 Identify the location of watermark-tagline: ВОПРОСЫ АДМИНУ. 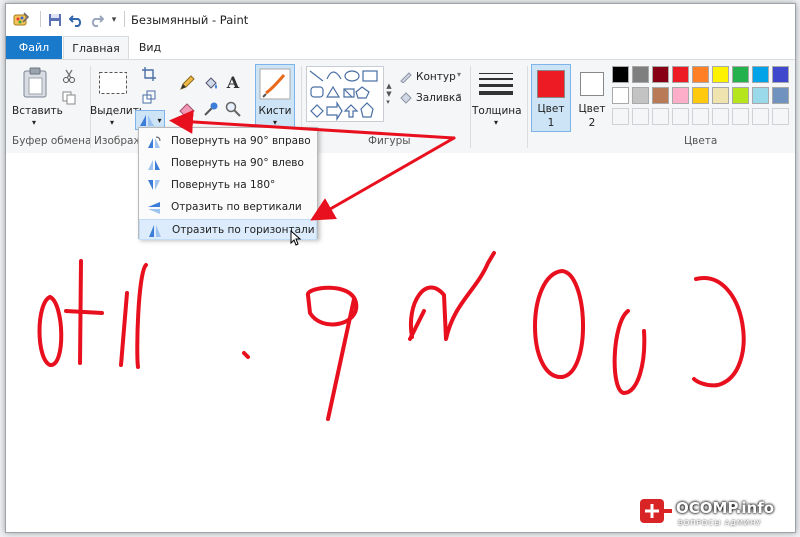
(720, 523).